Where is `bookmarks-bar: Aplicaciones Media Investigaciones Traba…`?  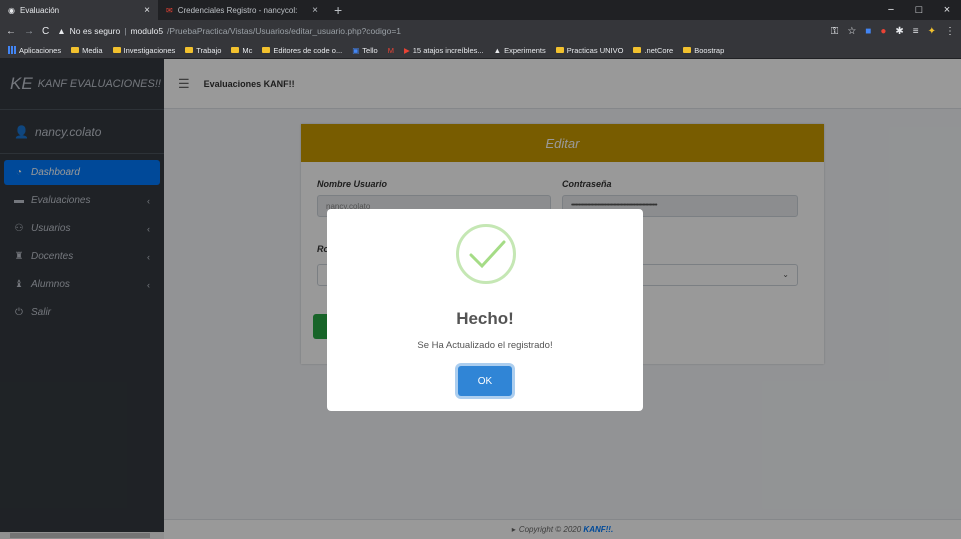
bookmarks-bar: Aplicaciones Media Investigaciones Traba… is located at coordinates (480, 50).